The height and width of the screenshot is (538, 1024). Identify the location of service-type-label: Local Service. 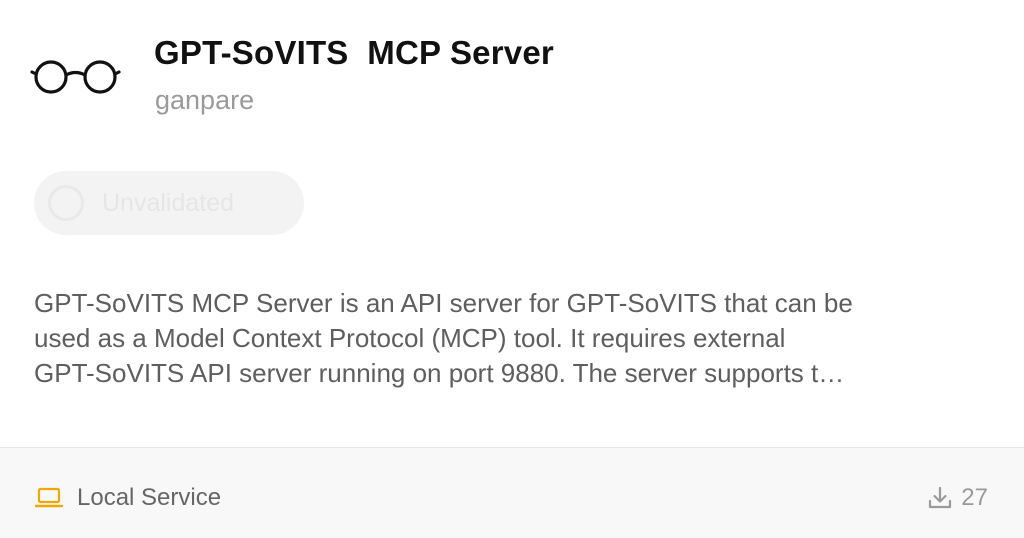
(149, 497).